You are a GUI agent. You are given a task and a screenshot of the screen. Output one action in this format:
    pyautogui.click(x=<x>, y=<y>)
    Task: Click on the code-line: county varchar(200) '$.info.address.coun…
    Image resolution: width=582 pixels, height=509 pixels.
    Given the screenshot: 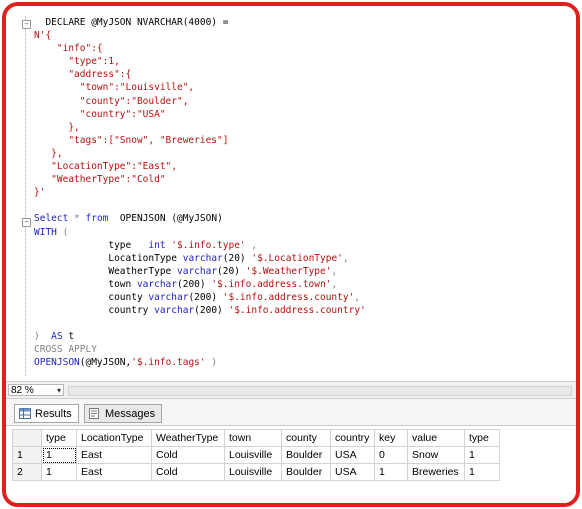 What is the action you would take?
    pyautogui.click(x=200, y=297)
    